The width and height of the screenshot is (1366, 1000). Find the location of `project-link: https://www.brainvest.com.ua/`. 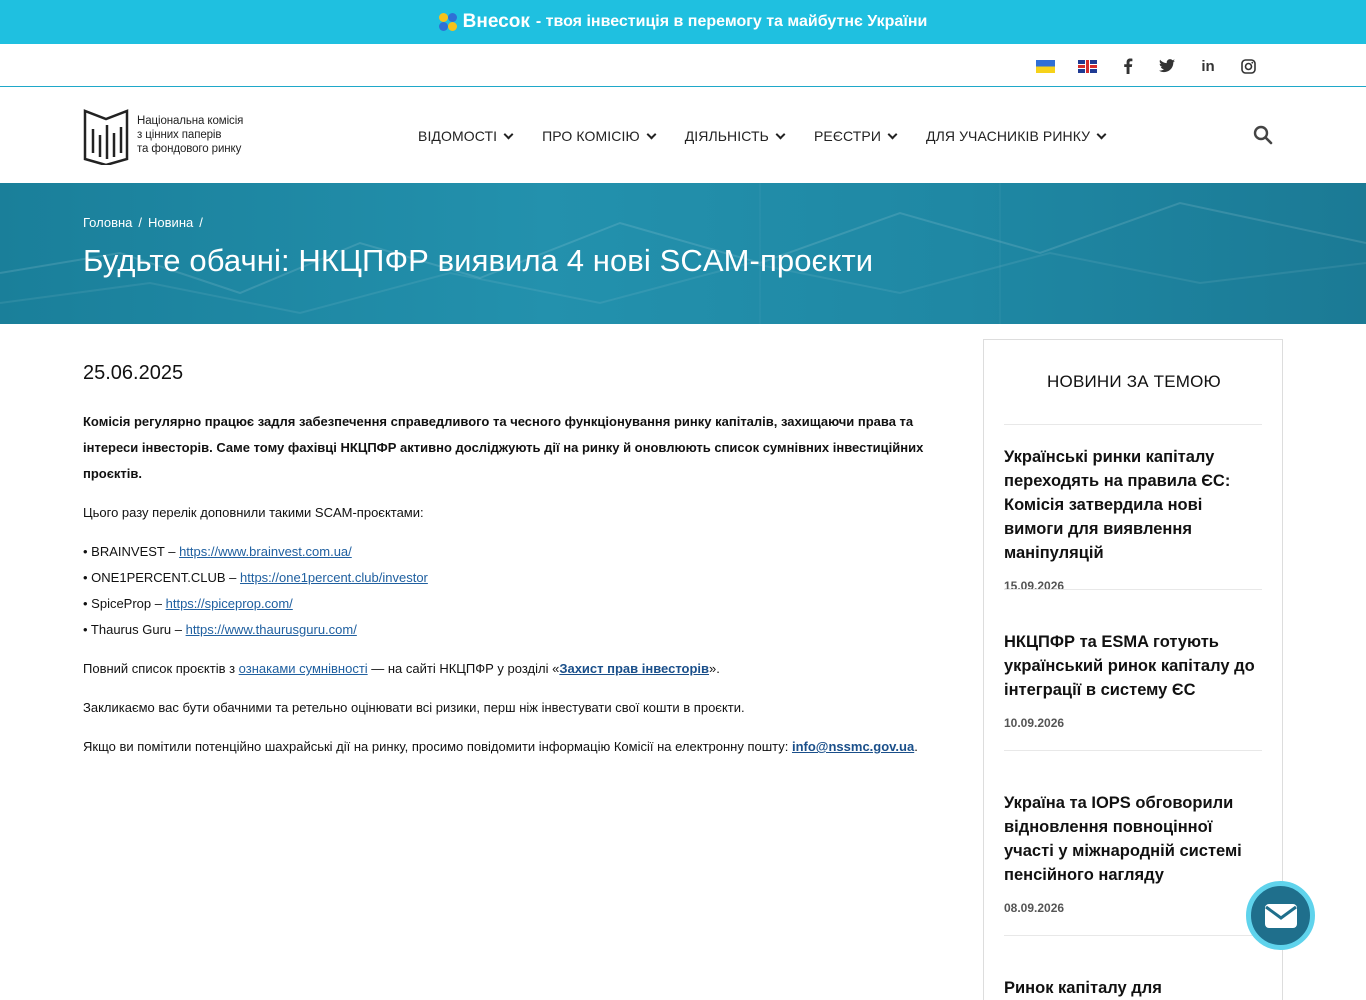

project-link: https://www.brainvest.com.ua/ is located at coordinates (265, 551).